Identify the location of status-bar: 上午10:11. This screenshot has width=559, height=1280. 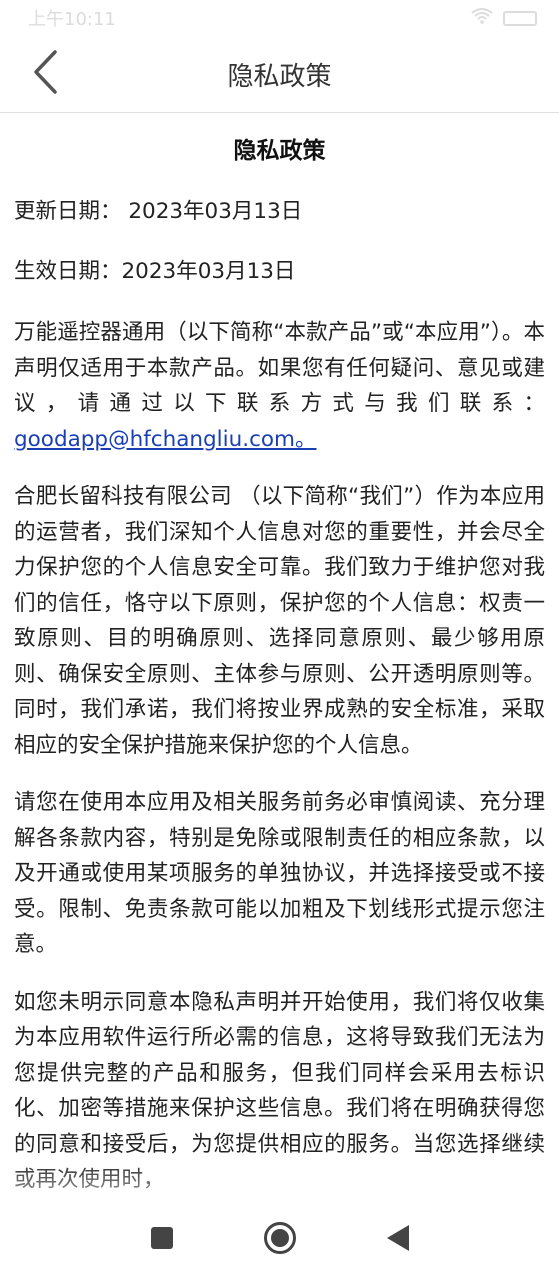
(279, 18).